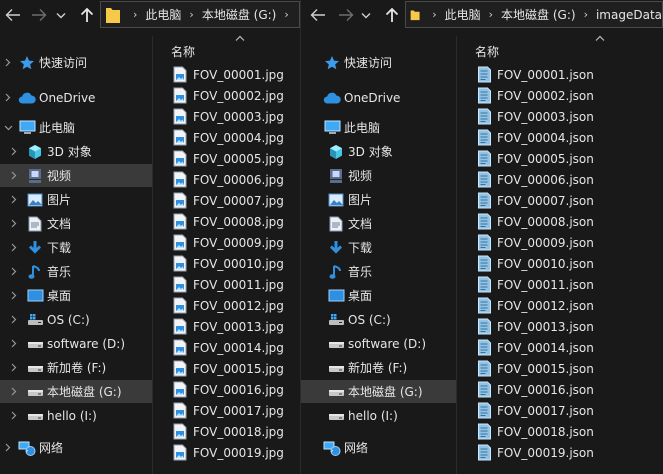  Describe the element at coordinates (226, 221) in the screenshot. I see `file-row: FOV_00008.jpg` at that location.